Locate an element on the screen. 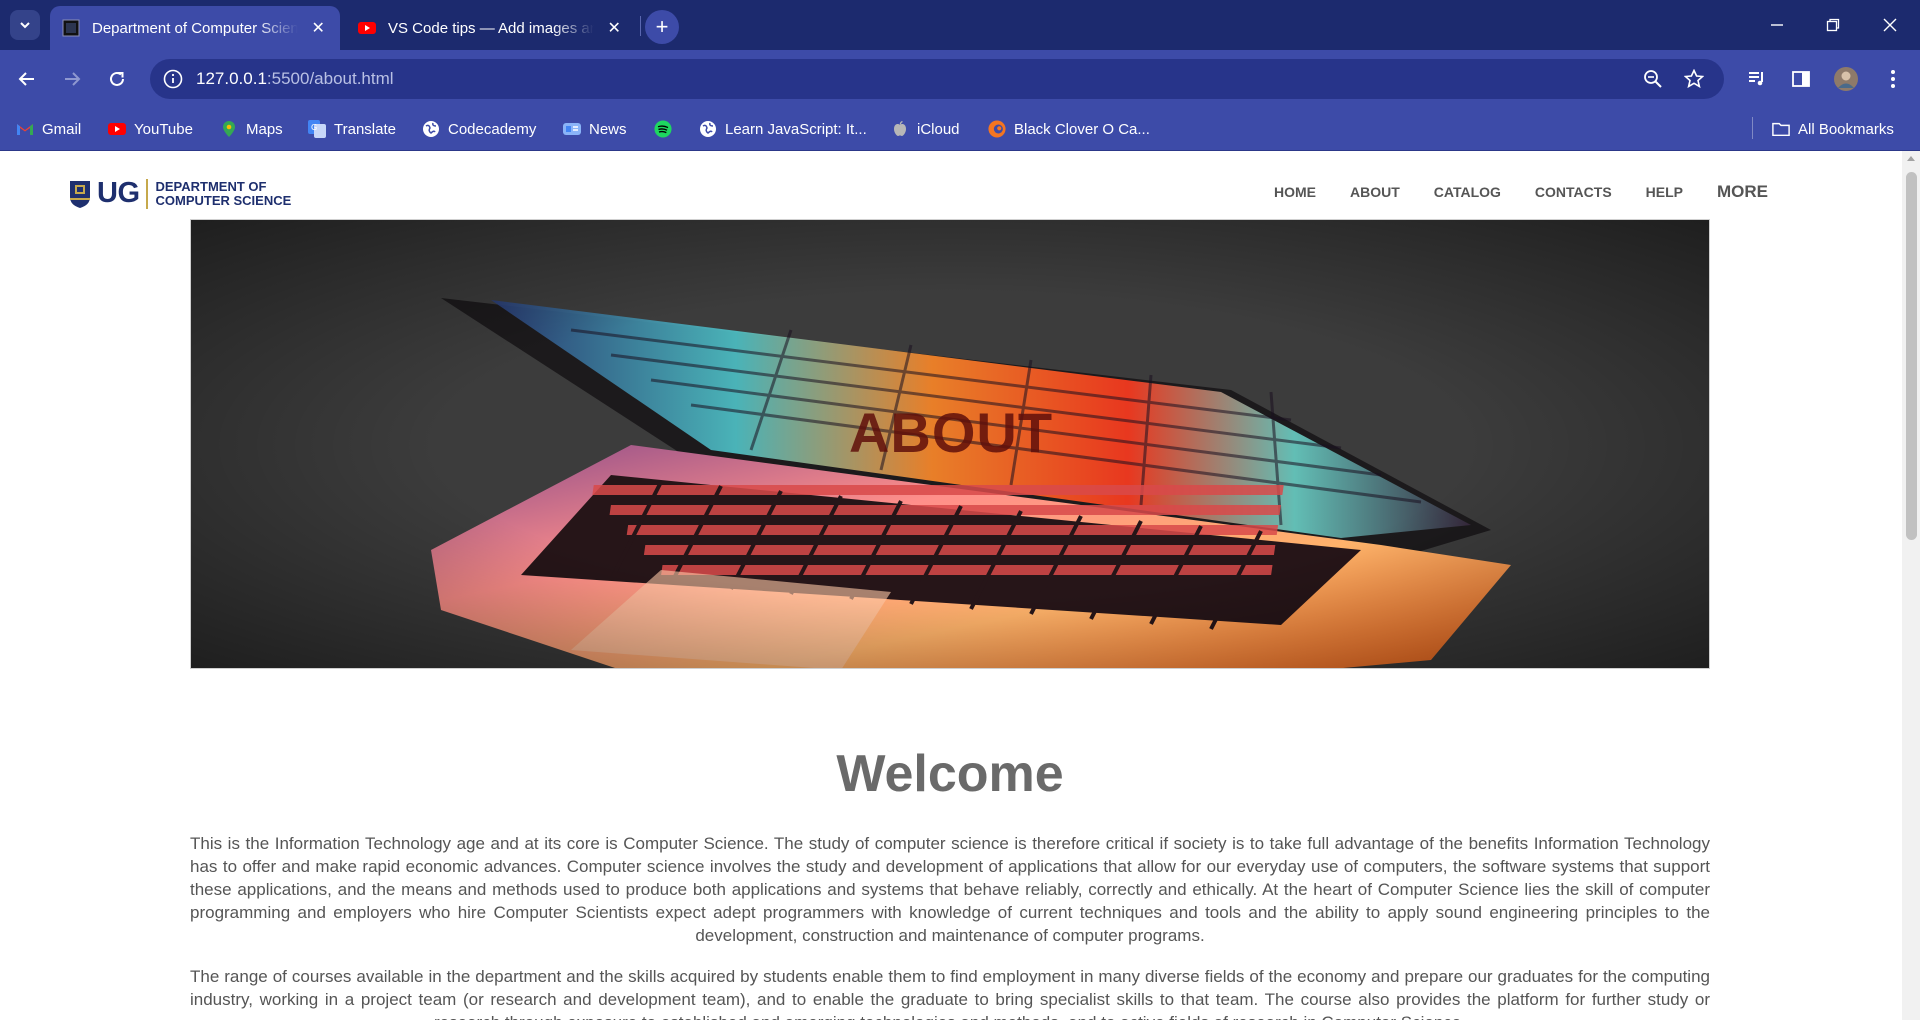 Image resolution: width=1920 pixels, height=1020 pixels. nav-help: HELP is located at coordinates (1664, 192).